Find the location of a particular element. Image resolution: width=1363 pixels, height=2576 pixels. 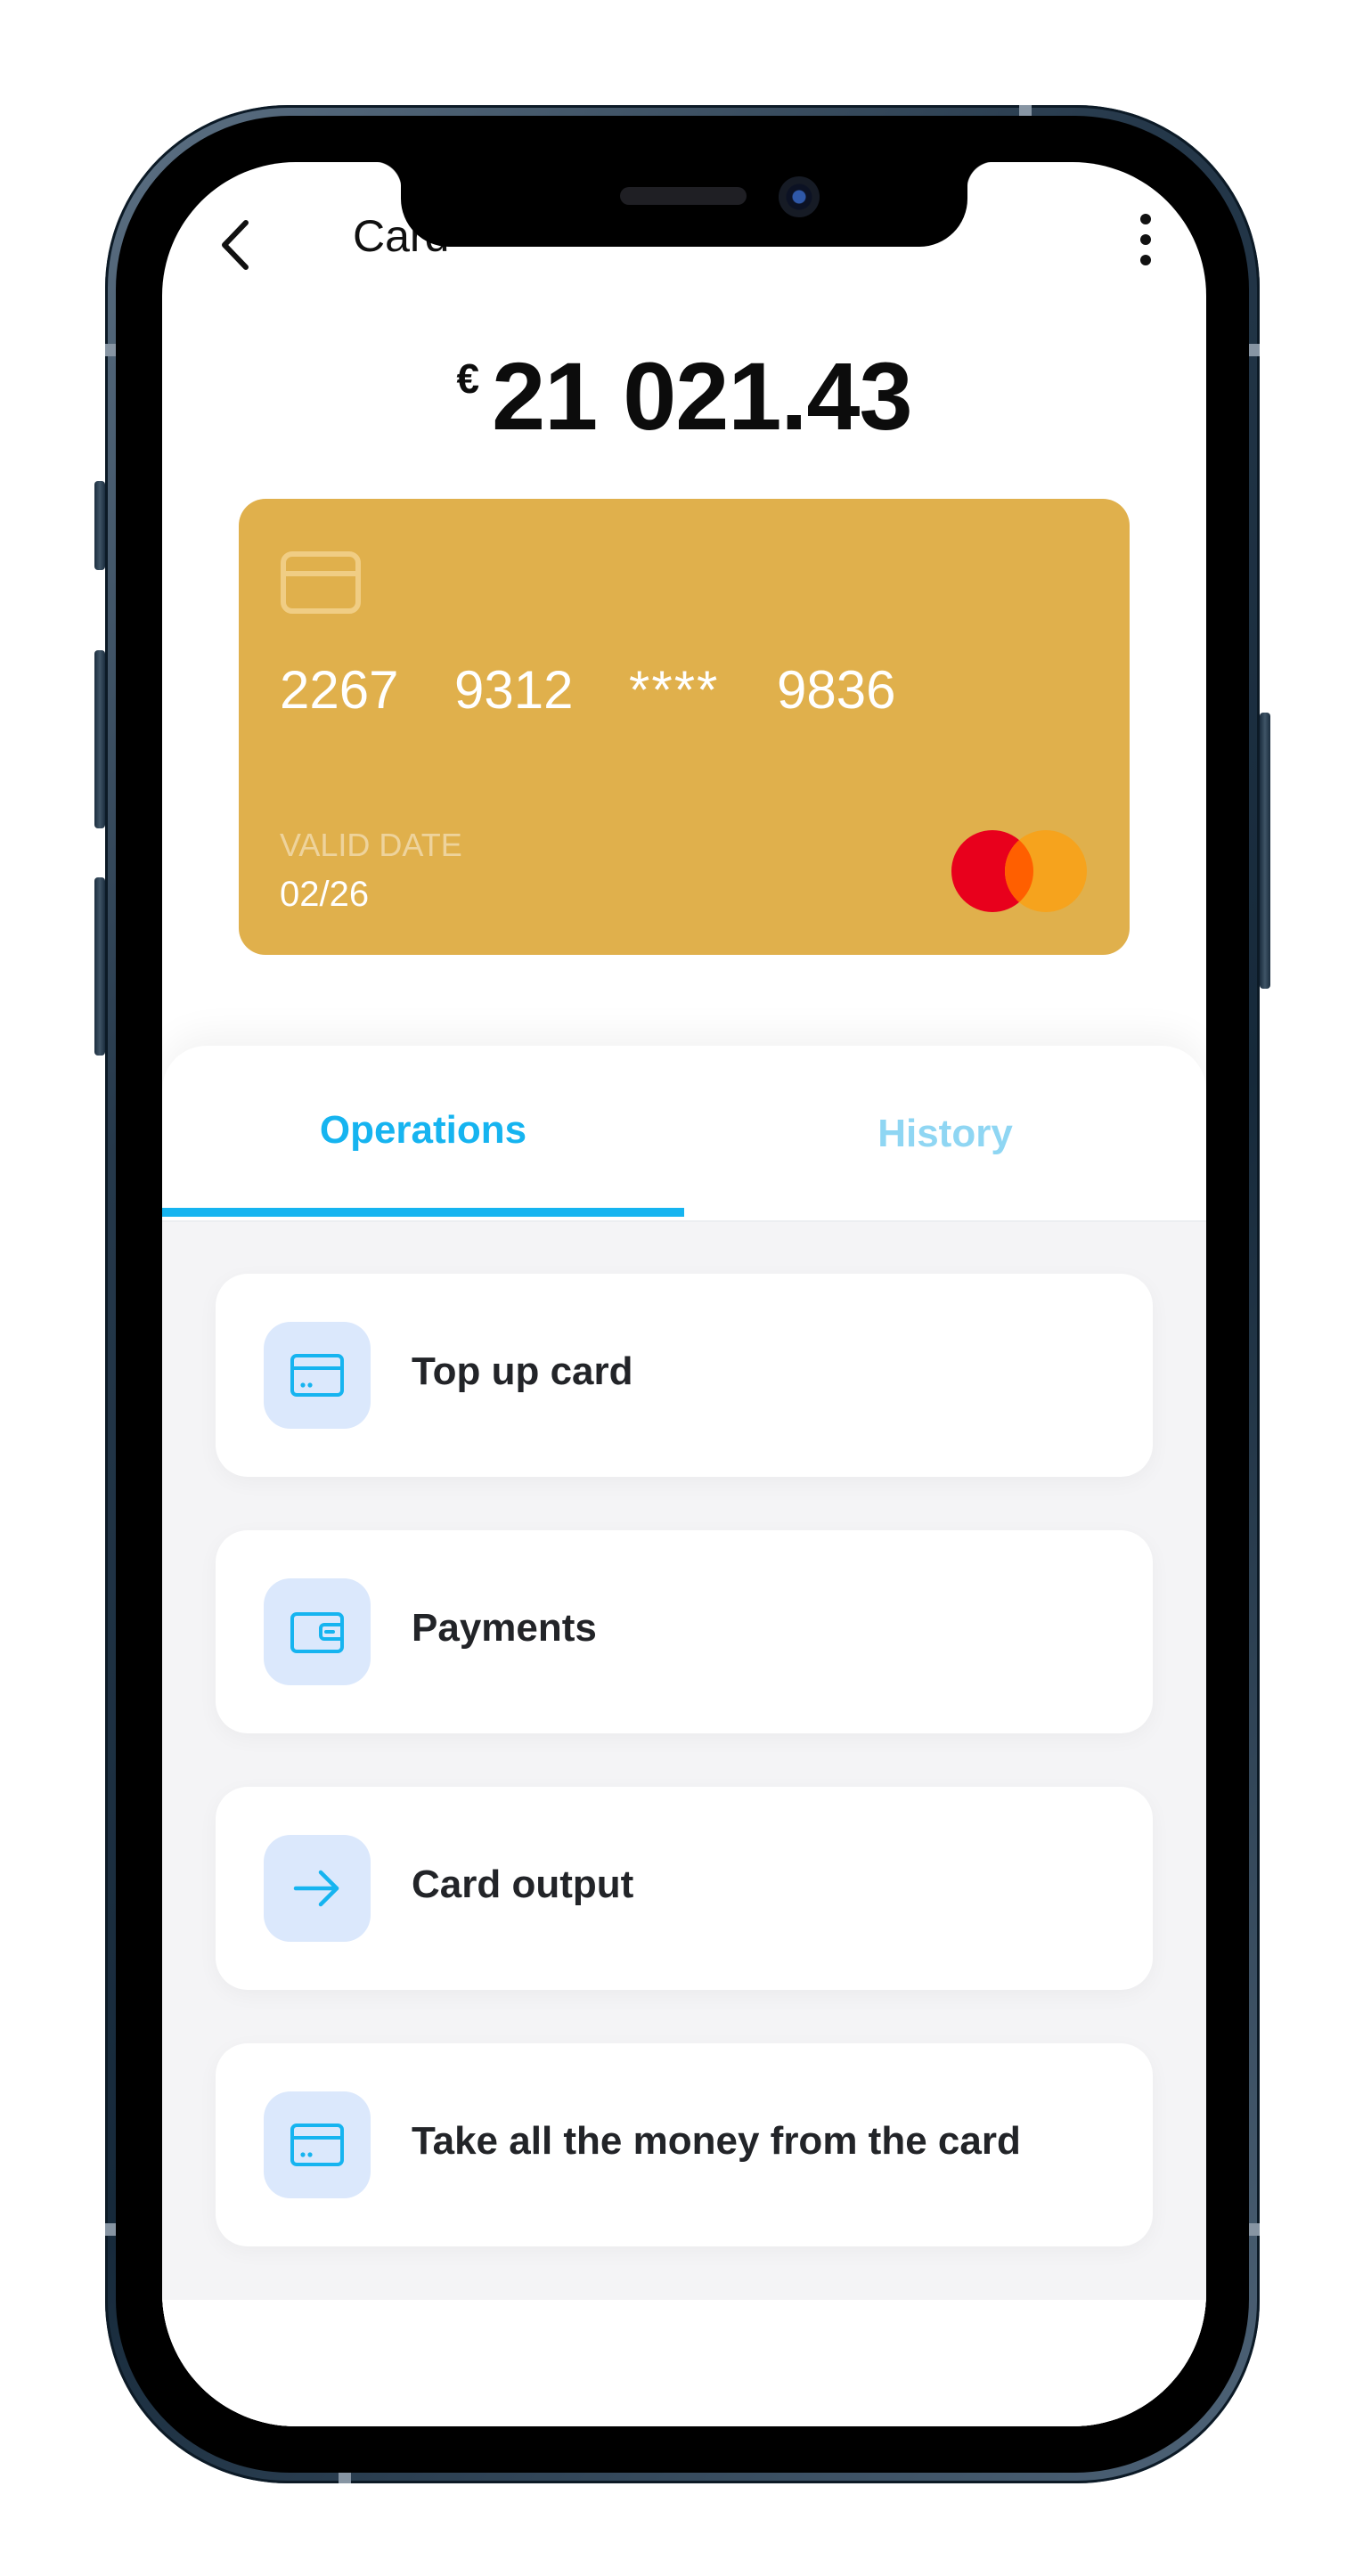

back-button is located at coordinates (239, 245).